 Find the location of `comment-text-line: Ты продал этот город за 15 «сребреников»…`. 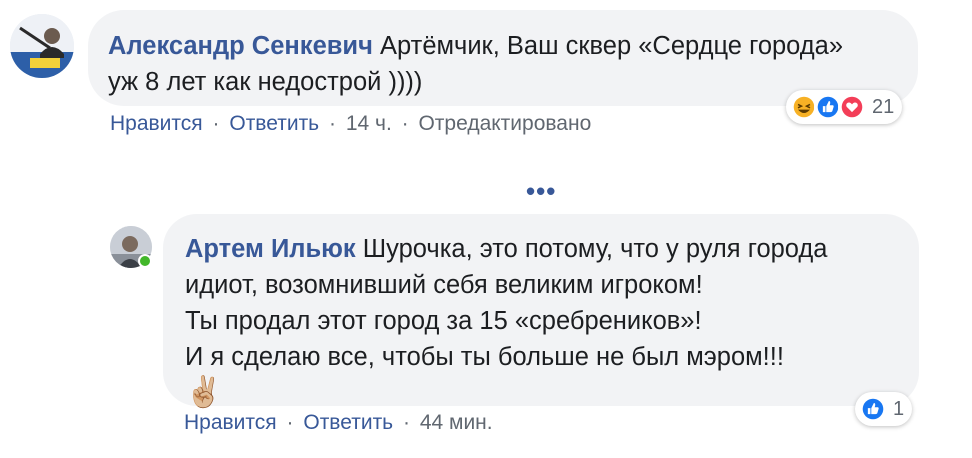

comment-text-line: Ты продал этот город за 15 «сребреников»… is located at coordinates (443, 321).